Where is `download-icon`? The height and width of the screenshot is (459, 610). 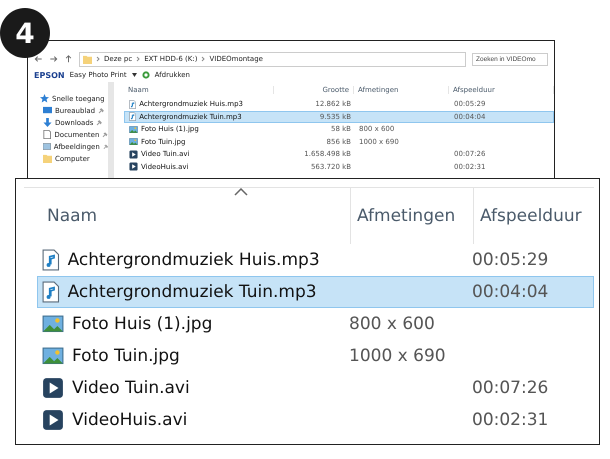
download-icon is located at coordinates (47, 122).